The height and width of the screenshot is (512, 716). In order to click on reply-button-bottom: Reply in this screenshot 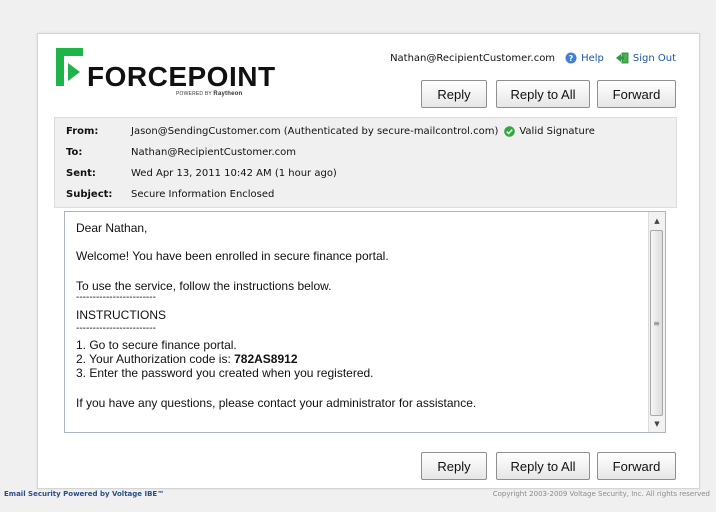, I will do `click(454, 466)`.